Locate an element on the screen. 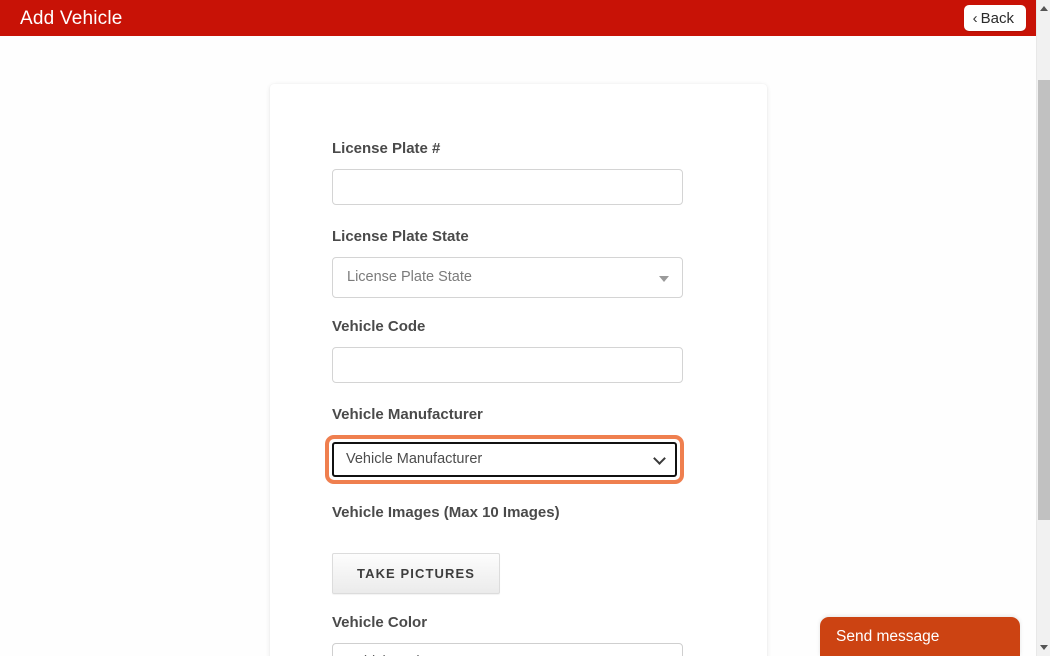  field-license-plate-state: License Plate State License Plate State is located at coordinates (518, 263).